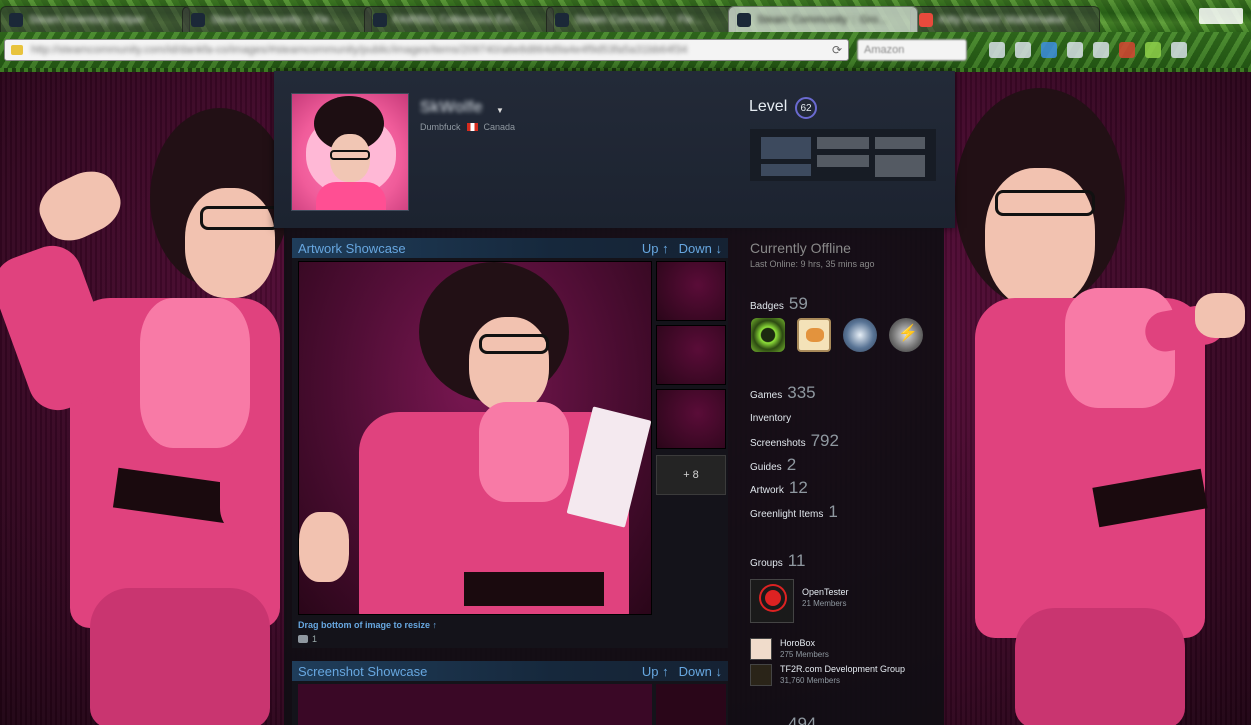  What do you see at coordinates (307, 639) in the screenshot?
I see `comment-count: 1` at bounding box center [307, 639].